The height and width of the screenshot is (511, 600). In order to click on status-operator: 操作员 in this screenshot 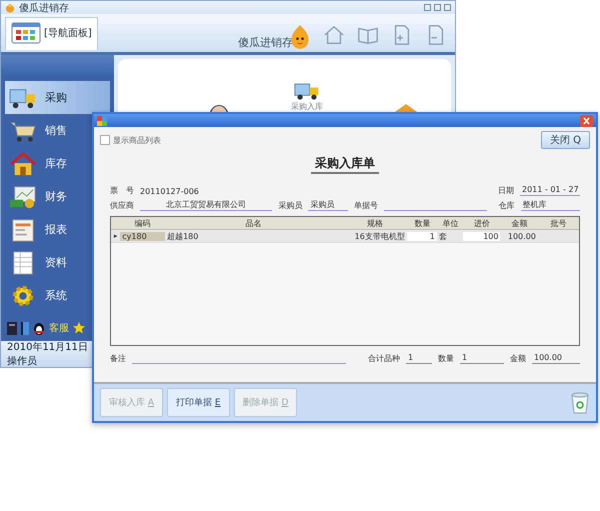, I will do `click(22, 361)`.